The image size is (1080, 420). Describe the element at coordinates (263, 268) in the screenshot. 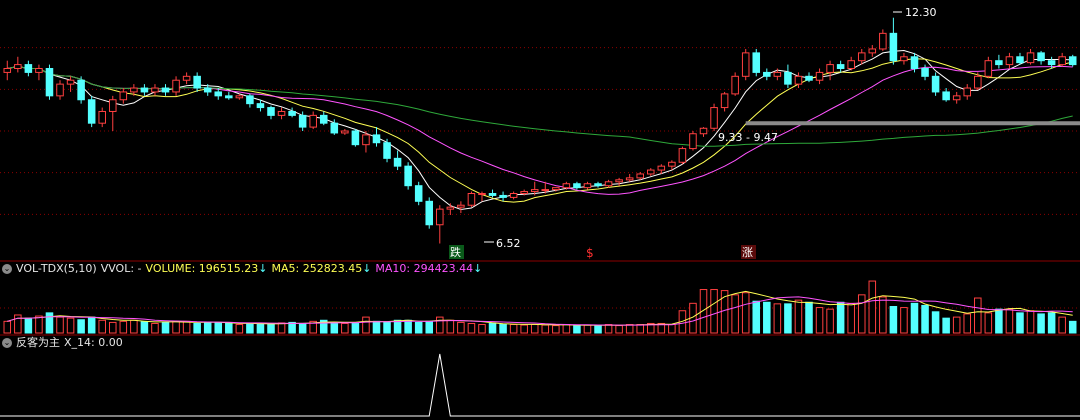

I see `volume-arrow-icon: ↓` at that location.